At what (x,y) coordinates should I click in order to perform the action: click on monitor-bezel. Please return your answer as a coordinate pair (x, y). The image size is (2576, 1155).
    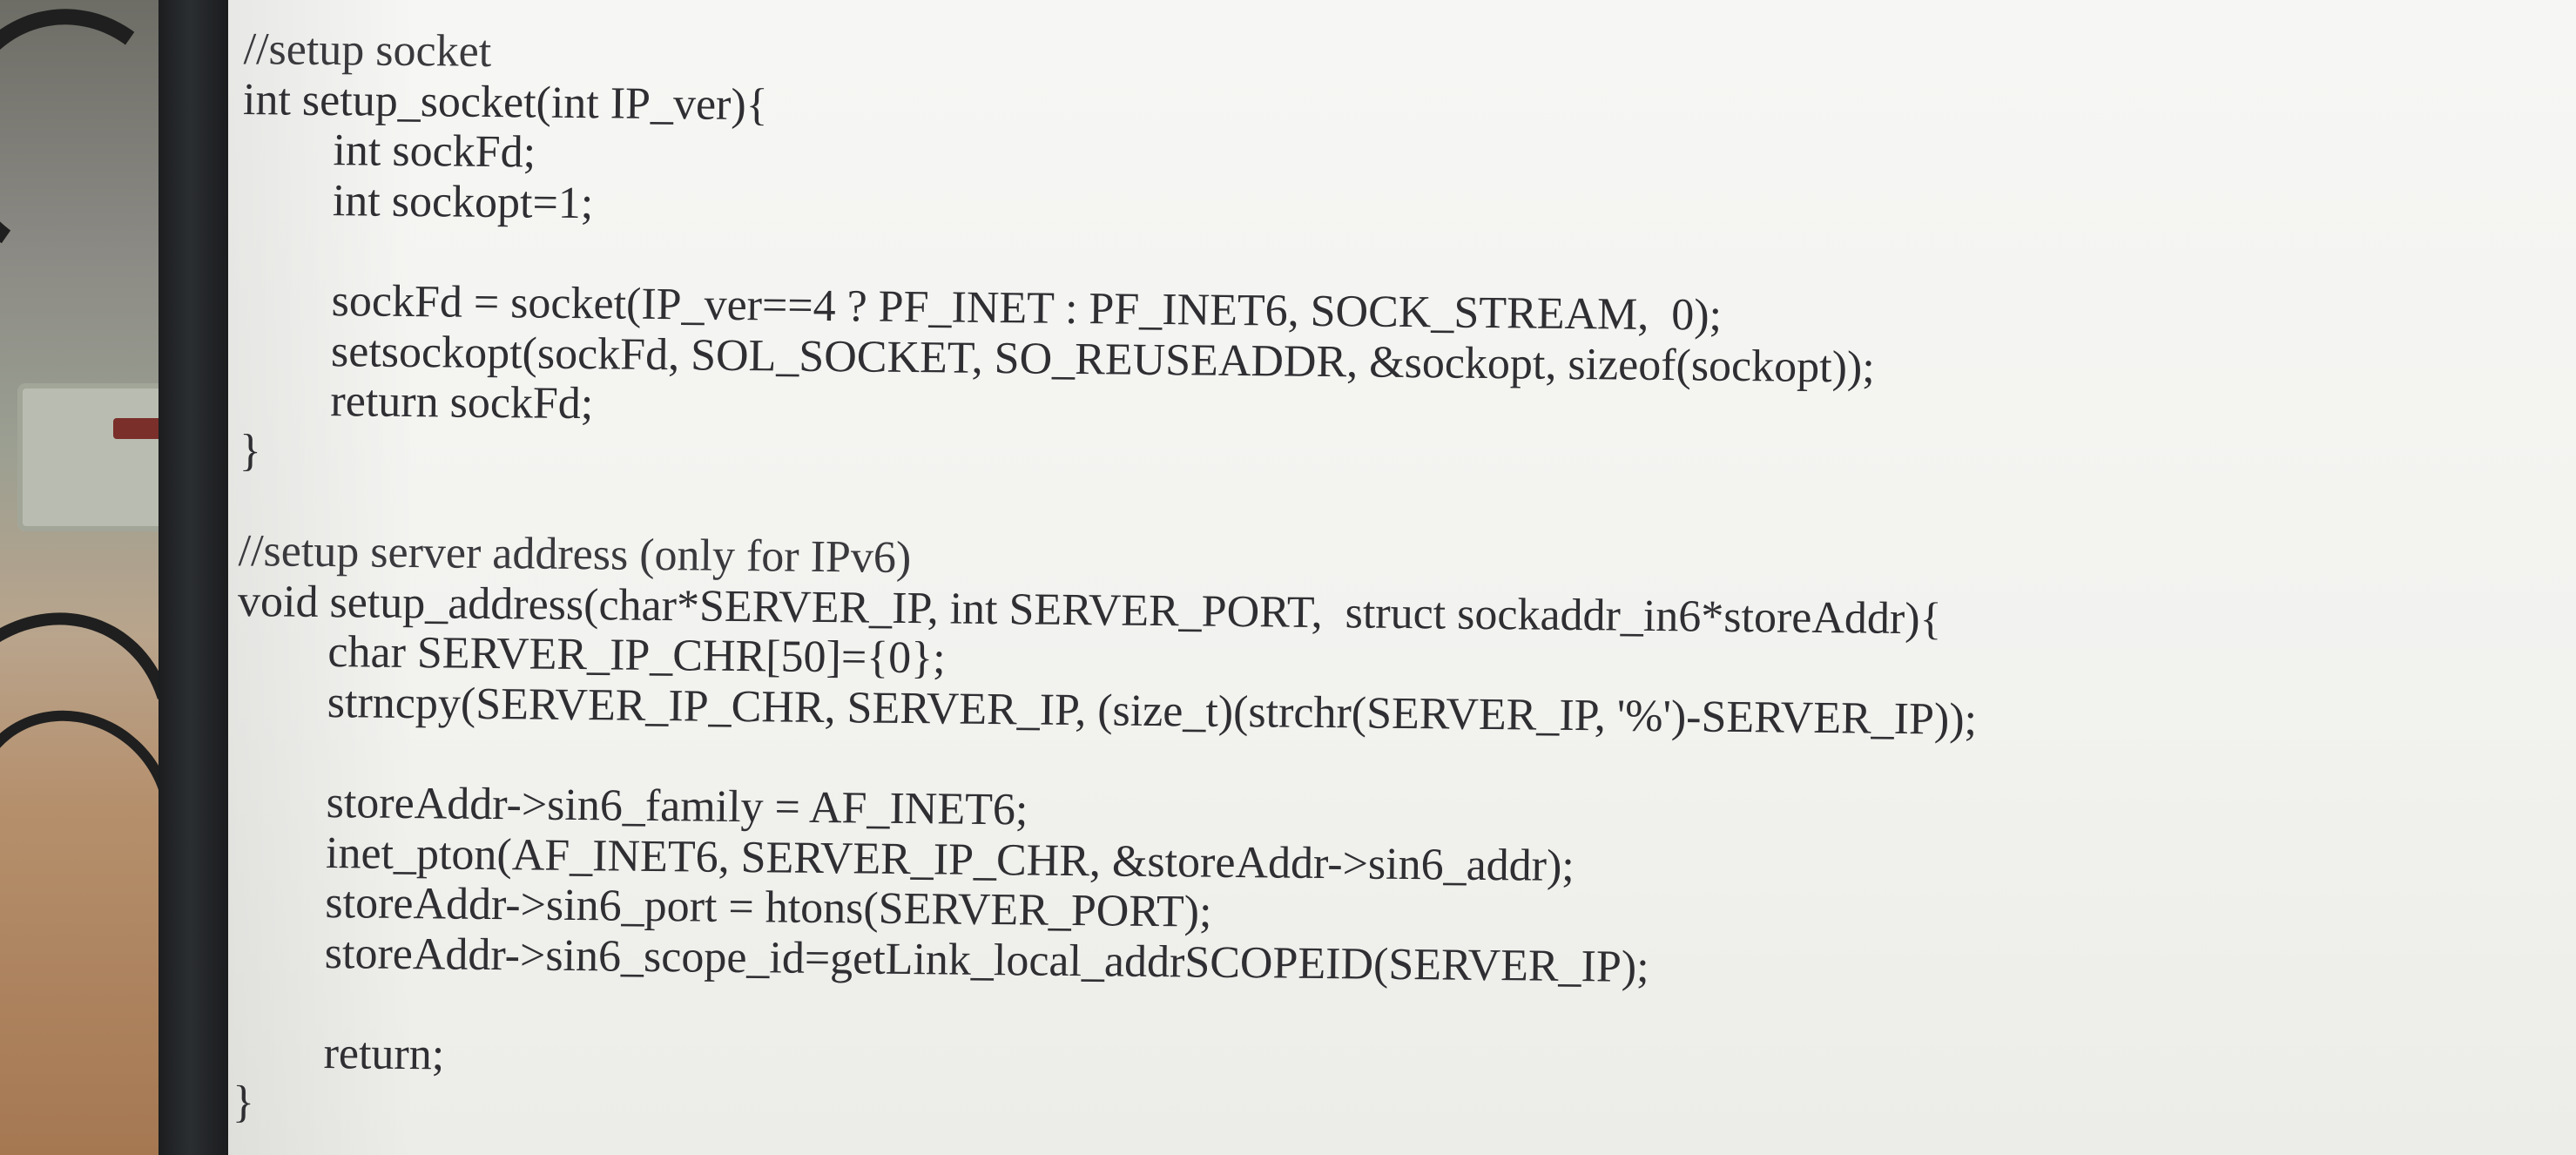
    Looking at the image, I should click on (193, 577).